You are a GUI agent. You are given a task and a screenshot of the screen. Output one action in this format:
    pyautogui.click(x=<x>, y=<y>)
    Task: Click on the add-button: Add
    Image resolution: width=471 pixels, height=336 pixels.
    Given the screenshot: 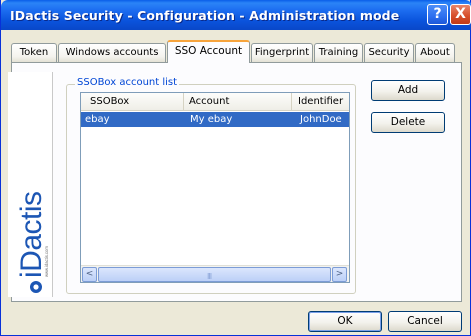 What is the action you would take?
    pyautogui.click(x=408, y=90)
    